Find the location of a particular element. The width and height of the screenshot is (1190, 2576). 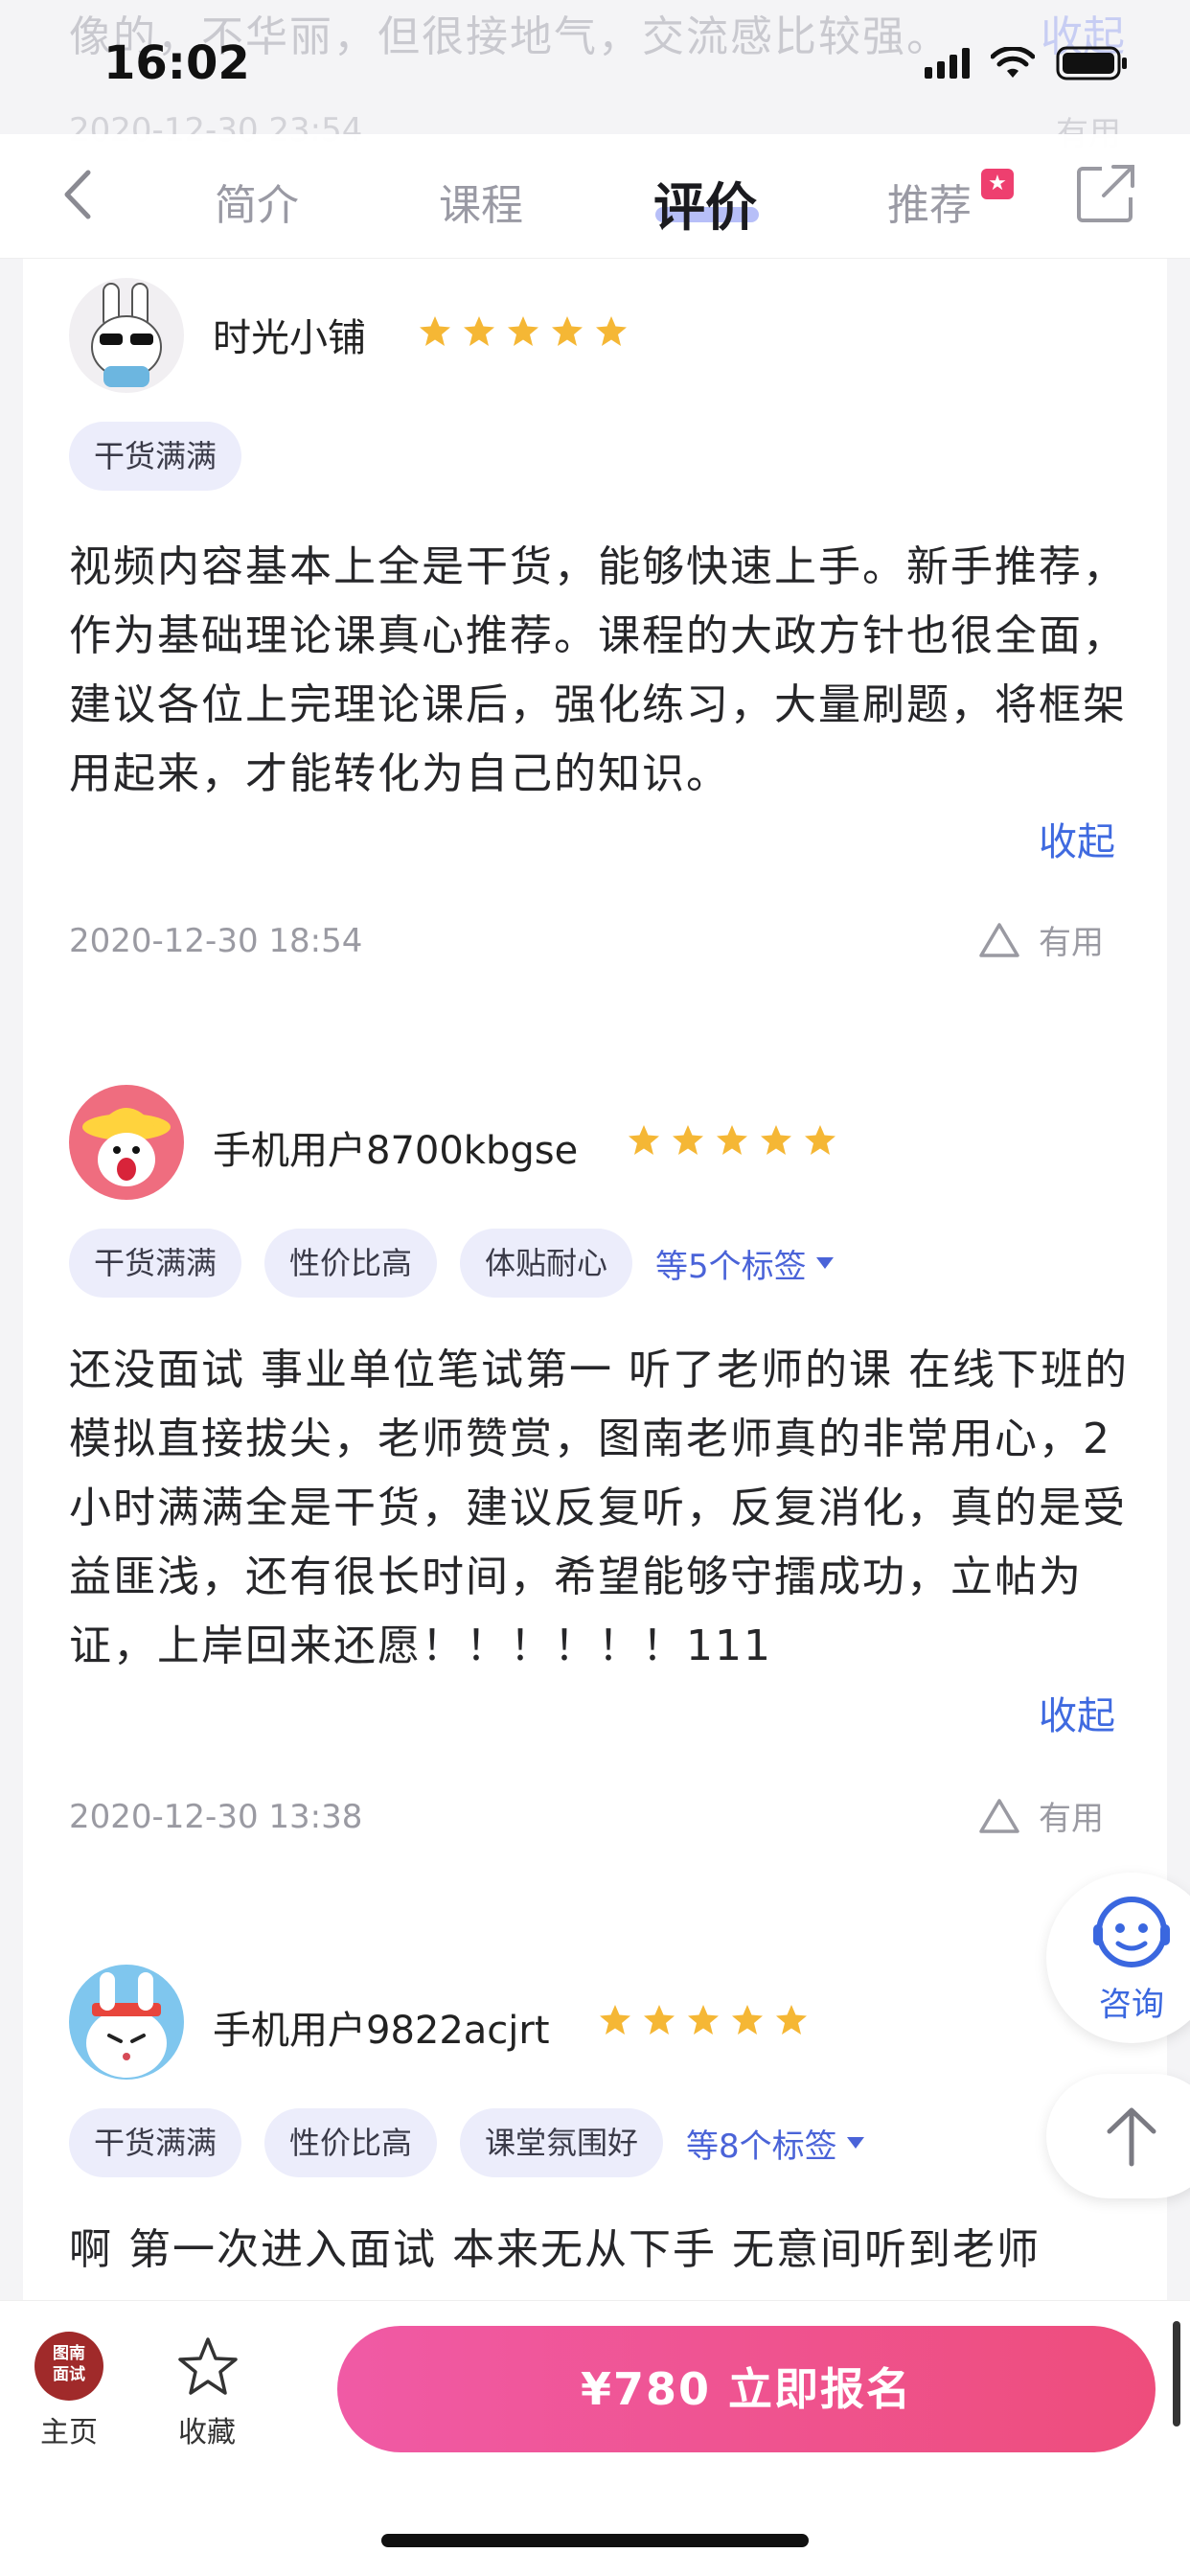

user-name: 时光小铺 is located at coordinates (289, 338).